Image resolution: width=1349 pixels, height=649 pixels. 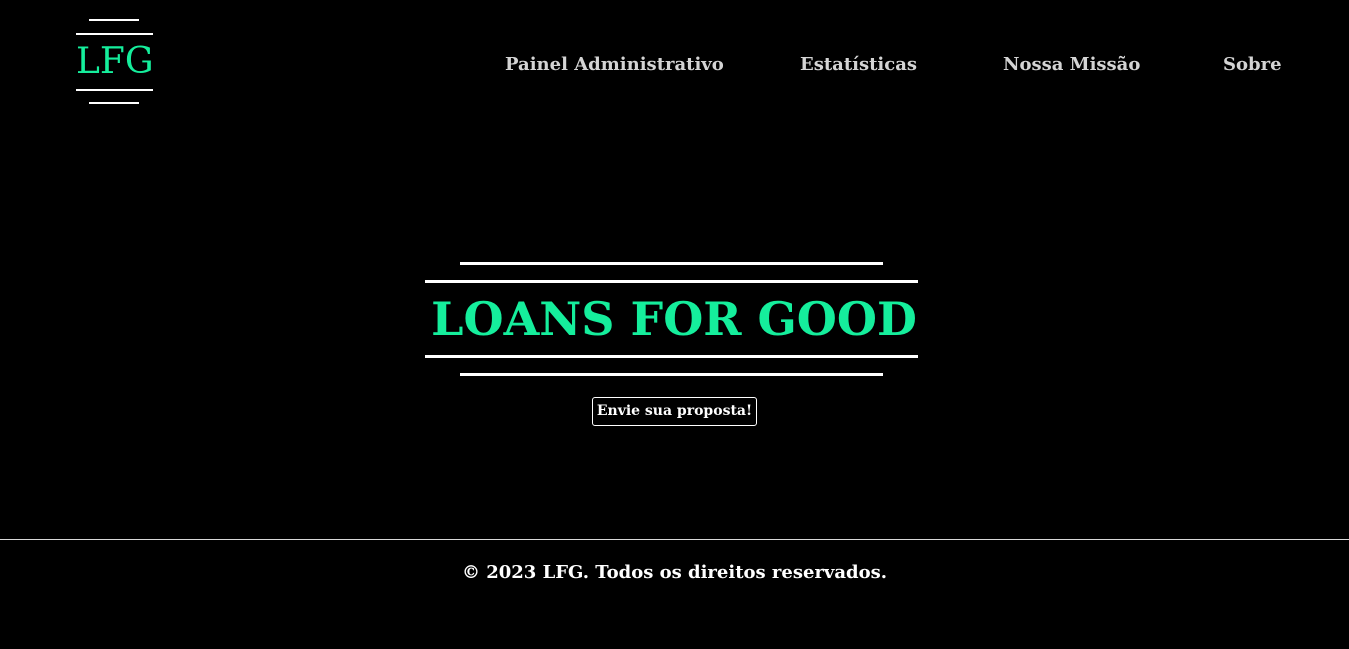 What do you see at coordinates (114, 20) in the screenshot?
I see `logo-line-top-short` at bounding box center [114, 20].